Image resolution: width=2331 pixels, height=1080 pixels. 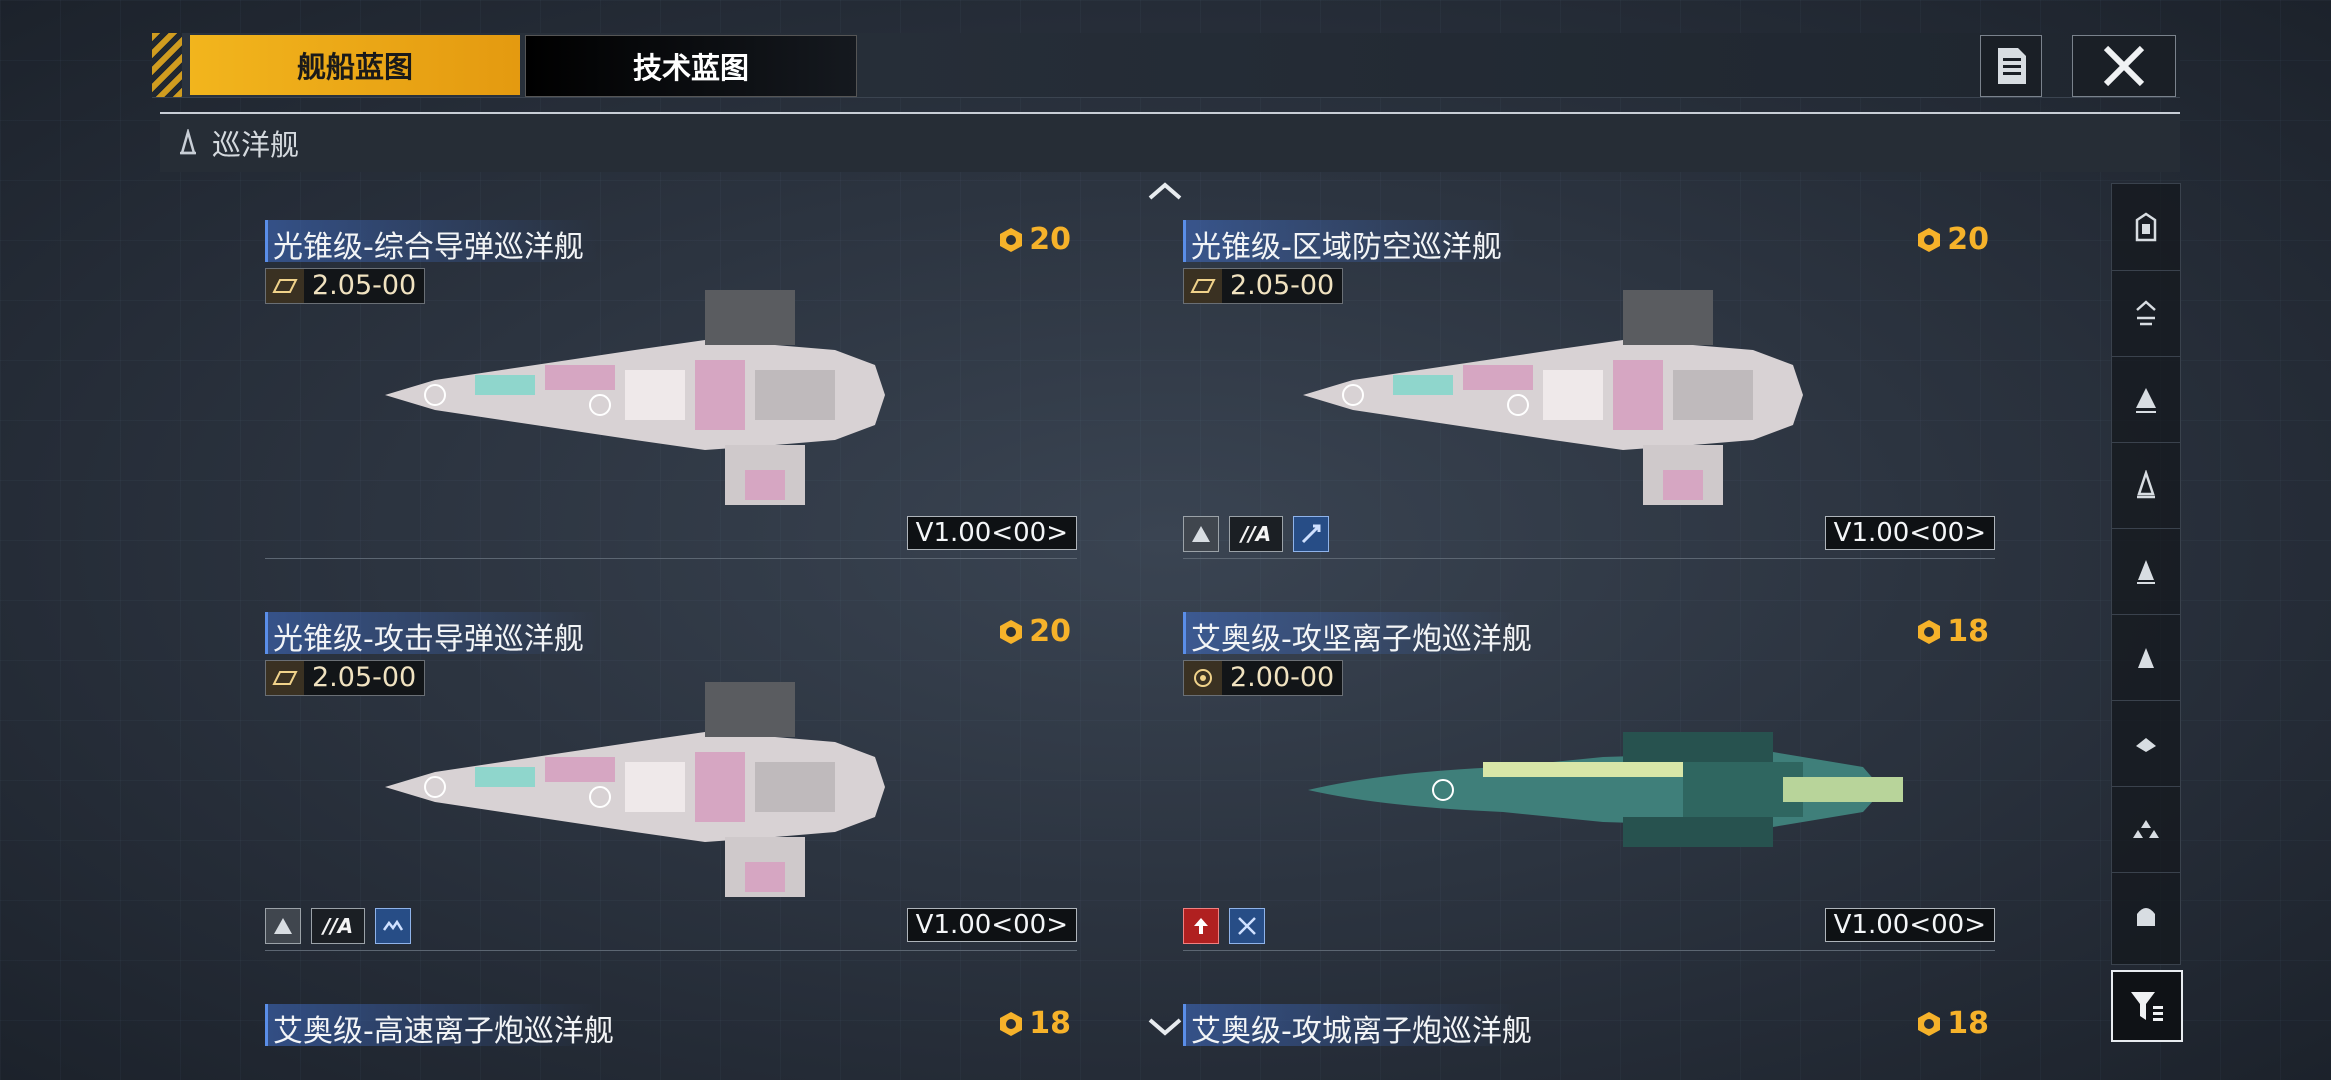 What do you see at coordinates (393, 926) in the screenshot?
I see `wave-icon` at bounding box center [393, 926].